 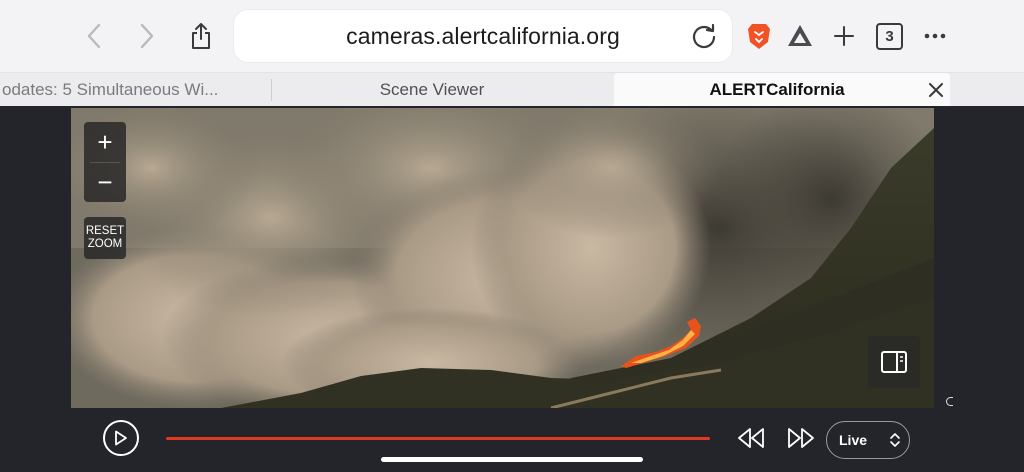 I want to click on share-button, so click(x=201, y=36).